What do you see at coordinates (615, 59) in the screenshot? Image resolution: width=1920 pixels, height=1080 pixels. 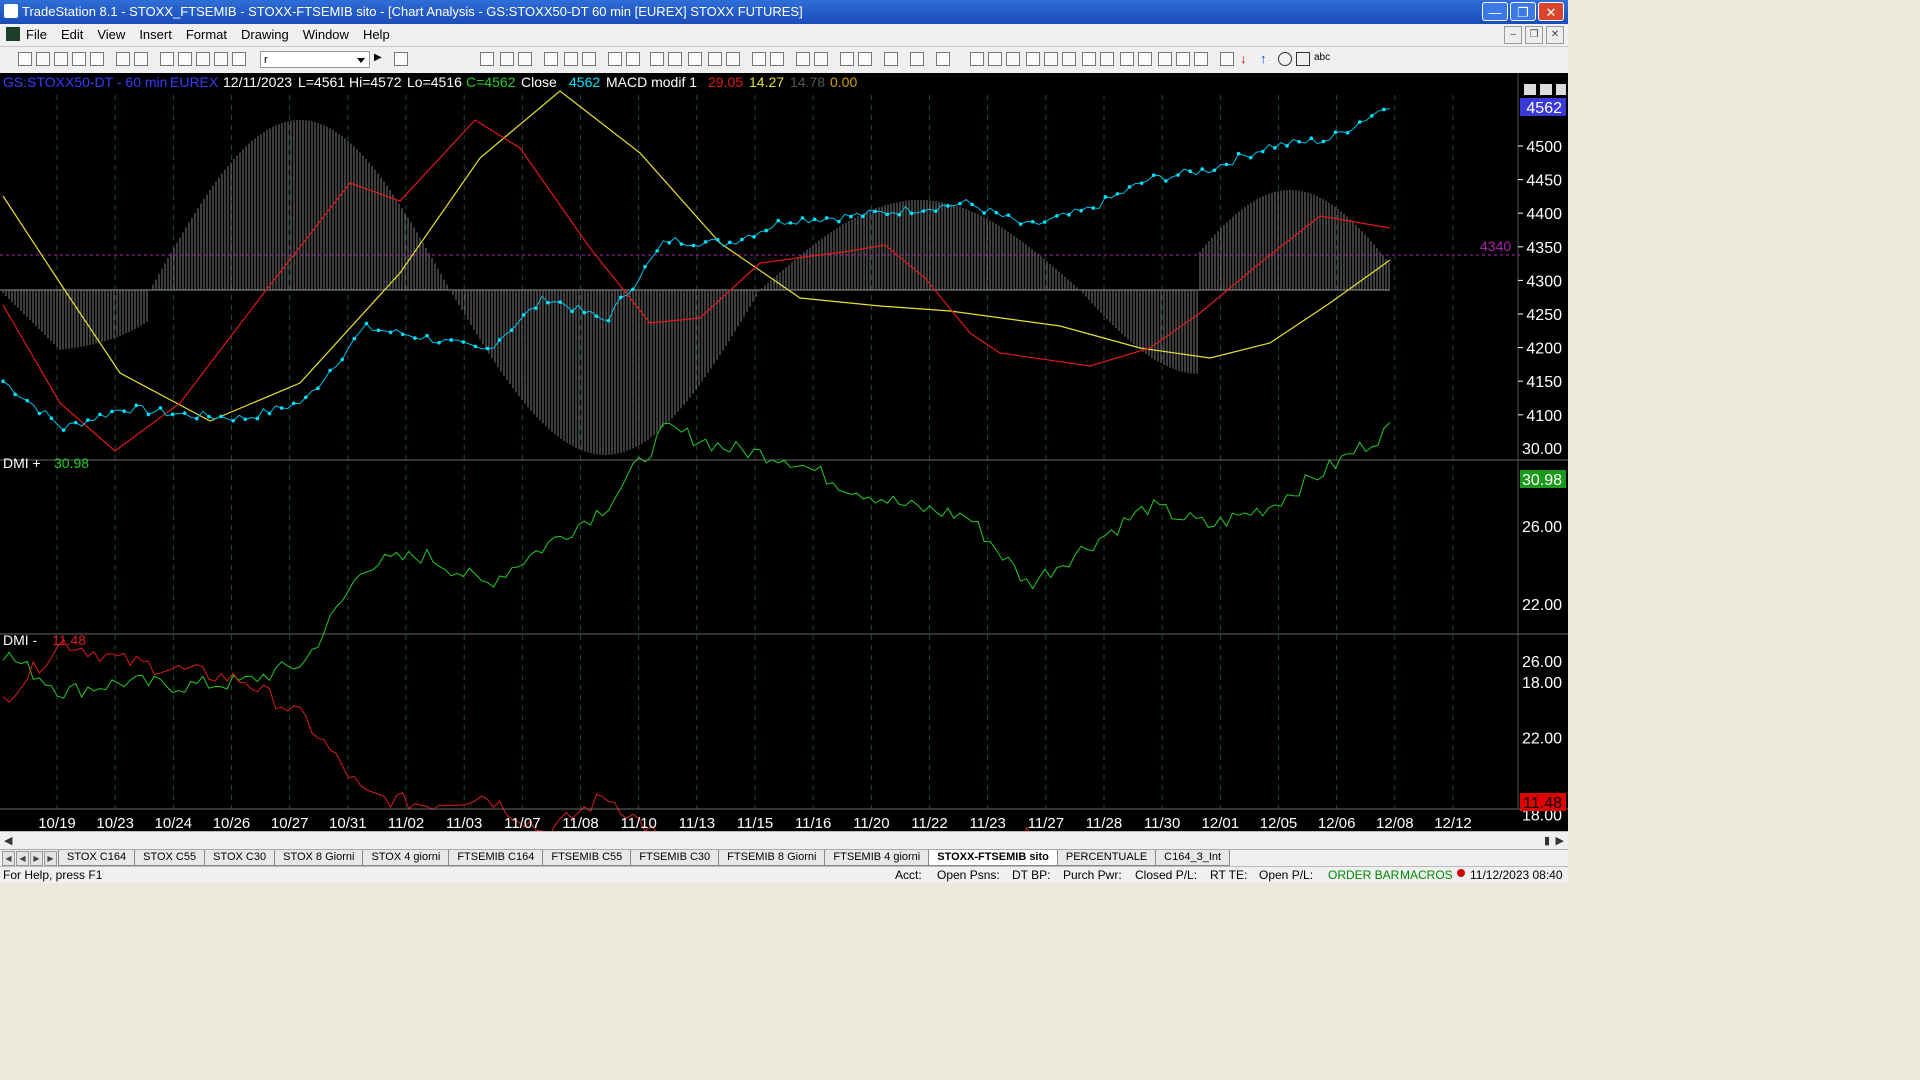 I see `format-symbol-icon` at bounding box center [615, 59].